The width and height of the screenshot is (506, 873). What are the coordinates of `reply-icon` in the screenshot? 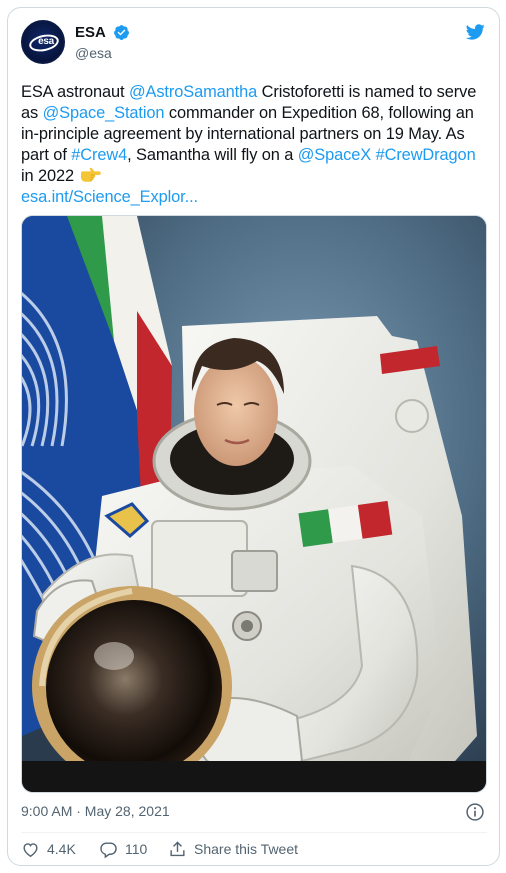 It's located at (108, 849).